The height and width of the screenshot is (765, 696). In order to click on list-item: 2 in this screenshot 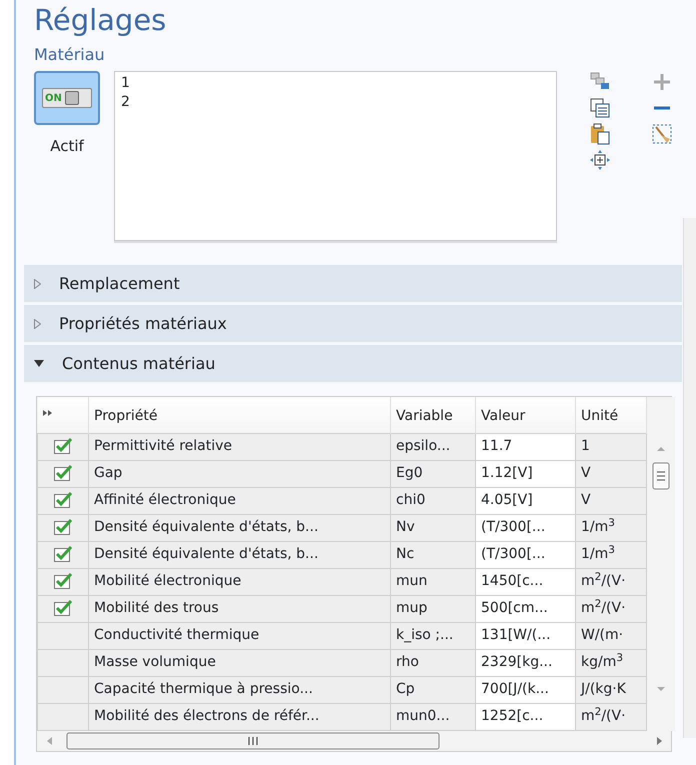, I will do `click(335, 102)`.